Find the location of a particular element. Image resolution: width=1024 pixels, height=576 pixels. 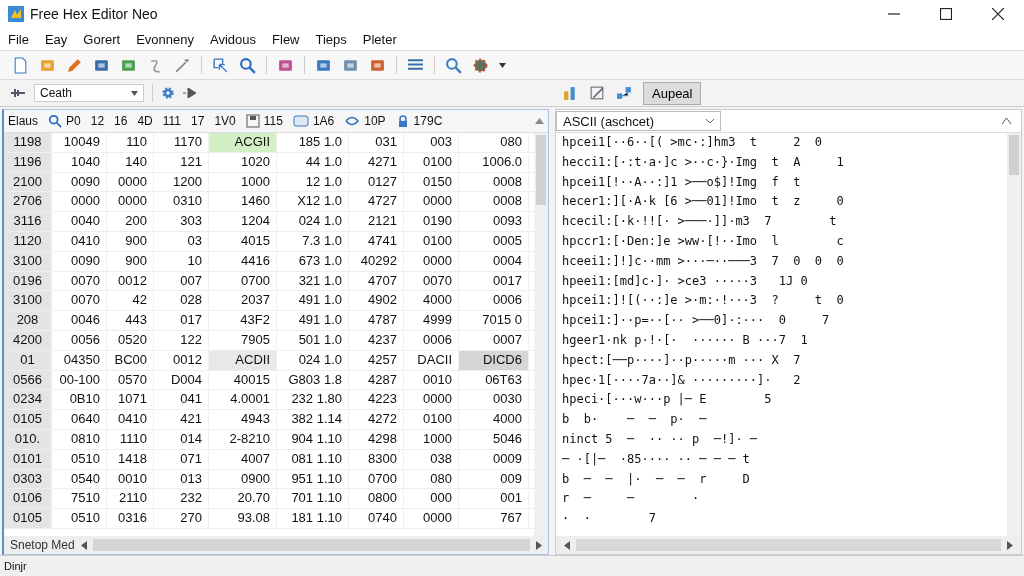

column-header: P0 is located at coordinates (73, 121).